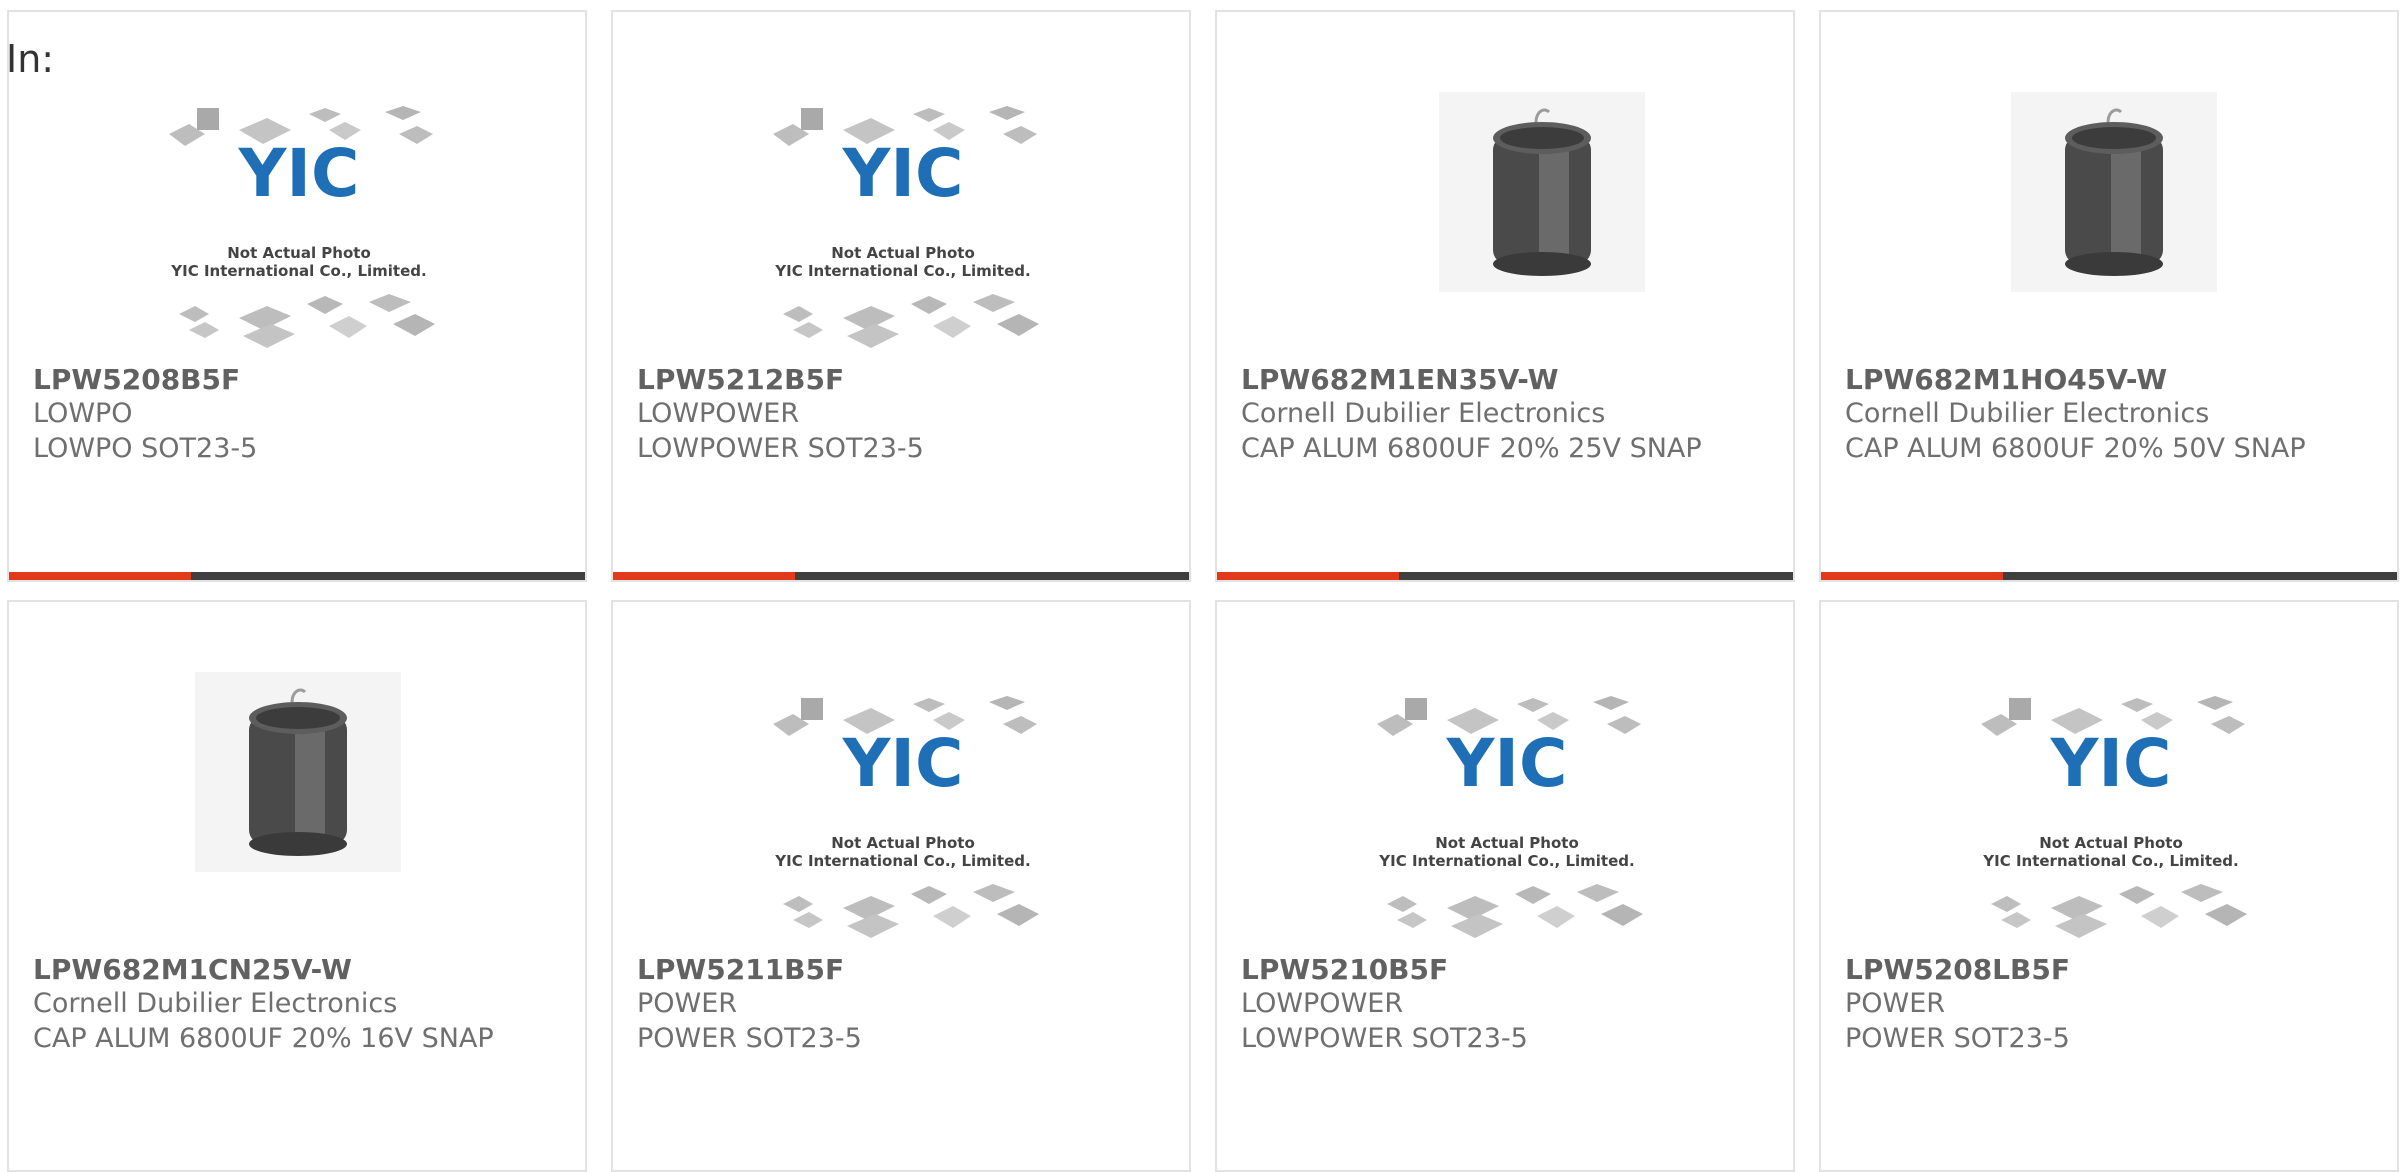  What do you see at coordinates (145, 448) in the screenshot?
I see `description: LOWPO SOT23-5` at bounding box center [145, 448].